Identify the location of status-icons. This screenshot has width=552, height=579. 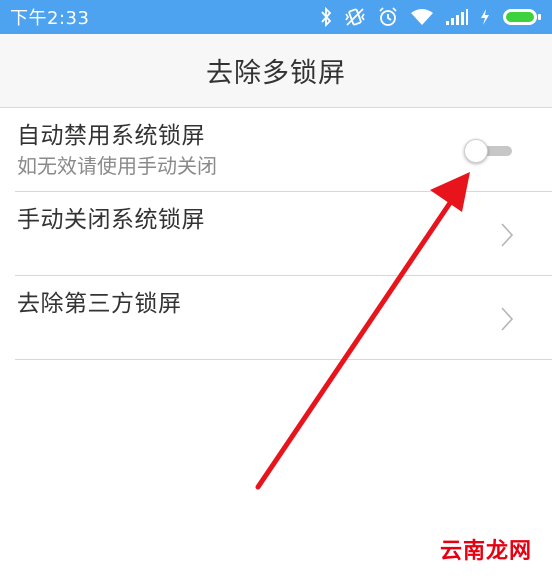
(431, 17).